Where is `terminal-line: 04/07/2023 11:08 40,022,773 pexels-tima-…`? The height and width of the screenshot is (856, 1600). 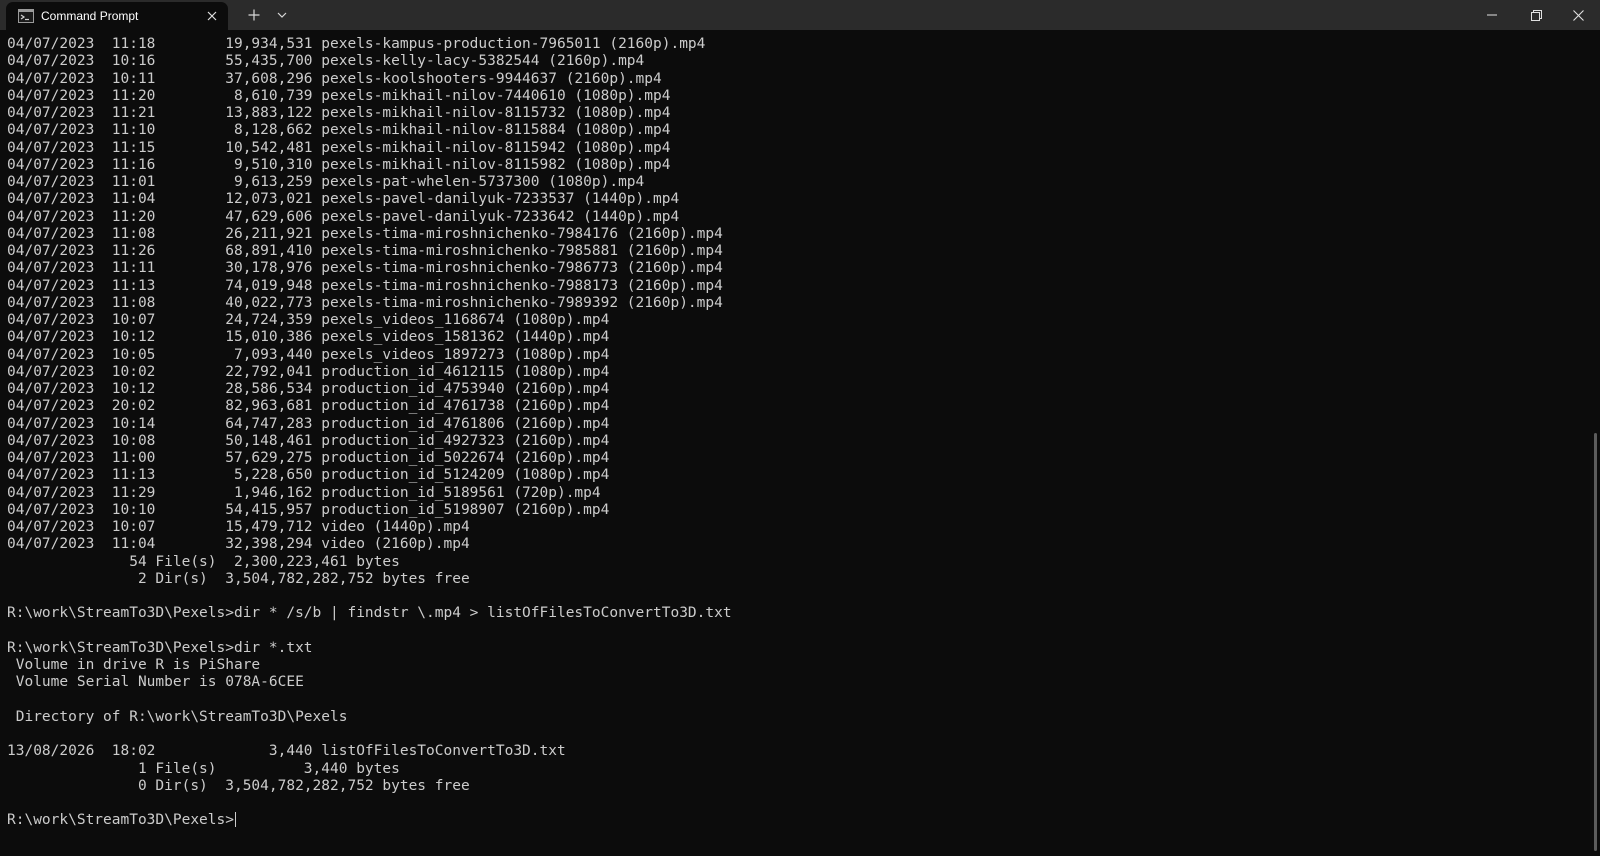
terminal-line: 04/07/2023 11:08 40,022,773 pexels-tima-… is located at coordinates (365, 302).